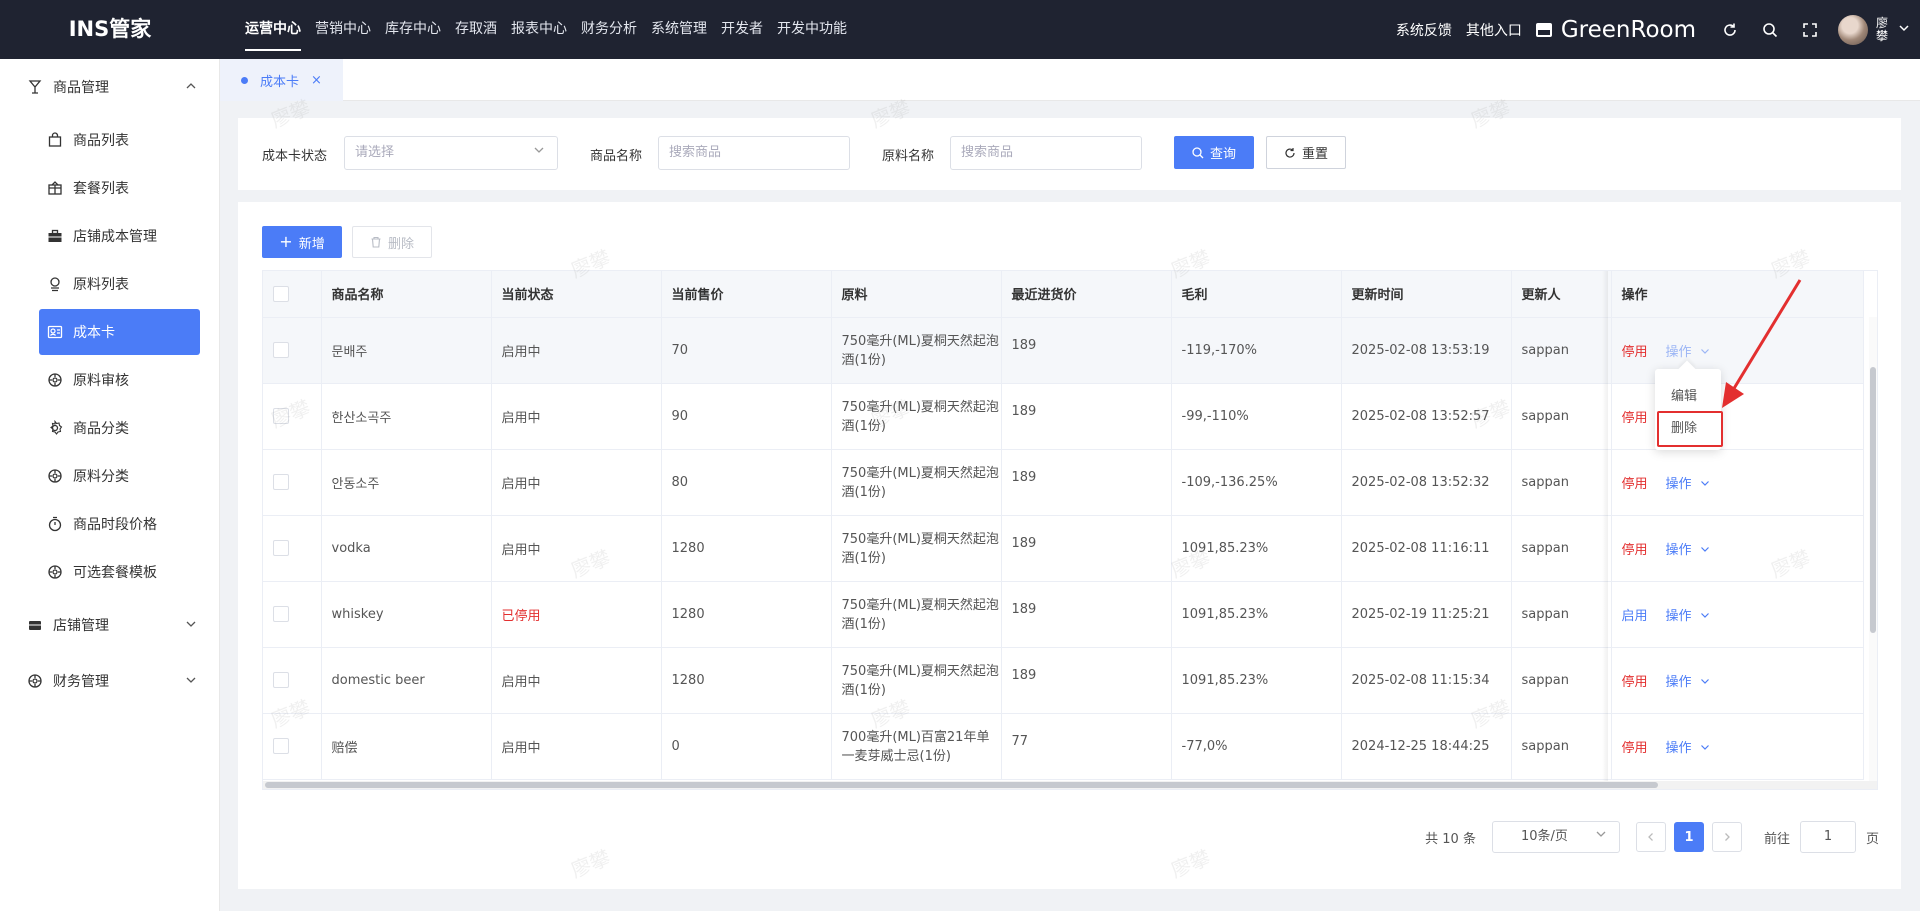 The height and width of the screenshot is (911, 1920). What do you see at coordinates (742, 29) in the screenshot?
I see `topnav-item-developer: 开发者` at bounding box center [742, 29].